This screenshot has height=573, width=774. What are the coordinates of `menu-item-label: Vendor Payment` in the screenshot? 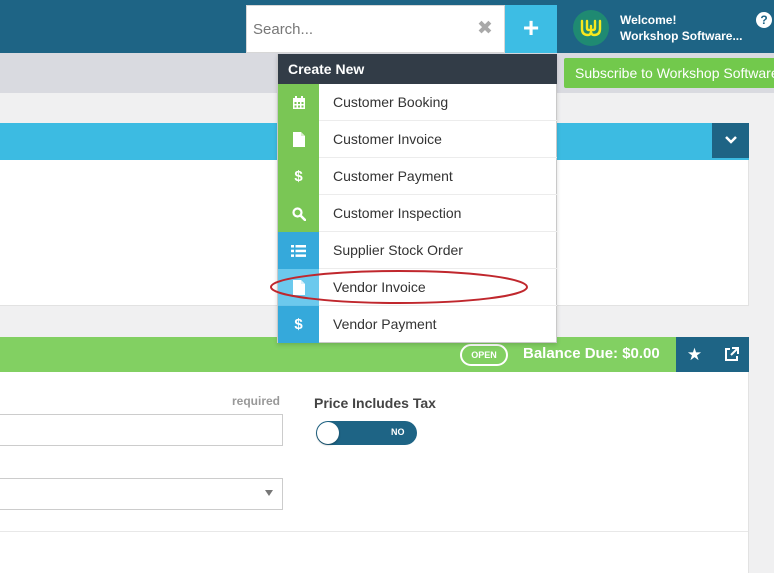 It's located at (385, 324).